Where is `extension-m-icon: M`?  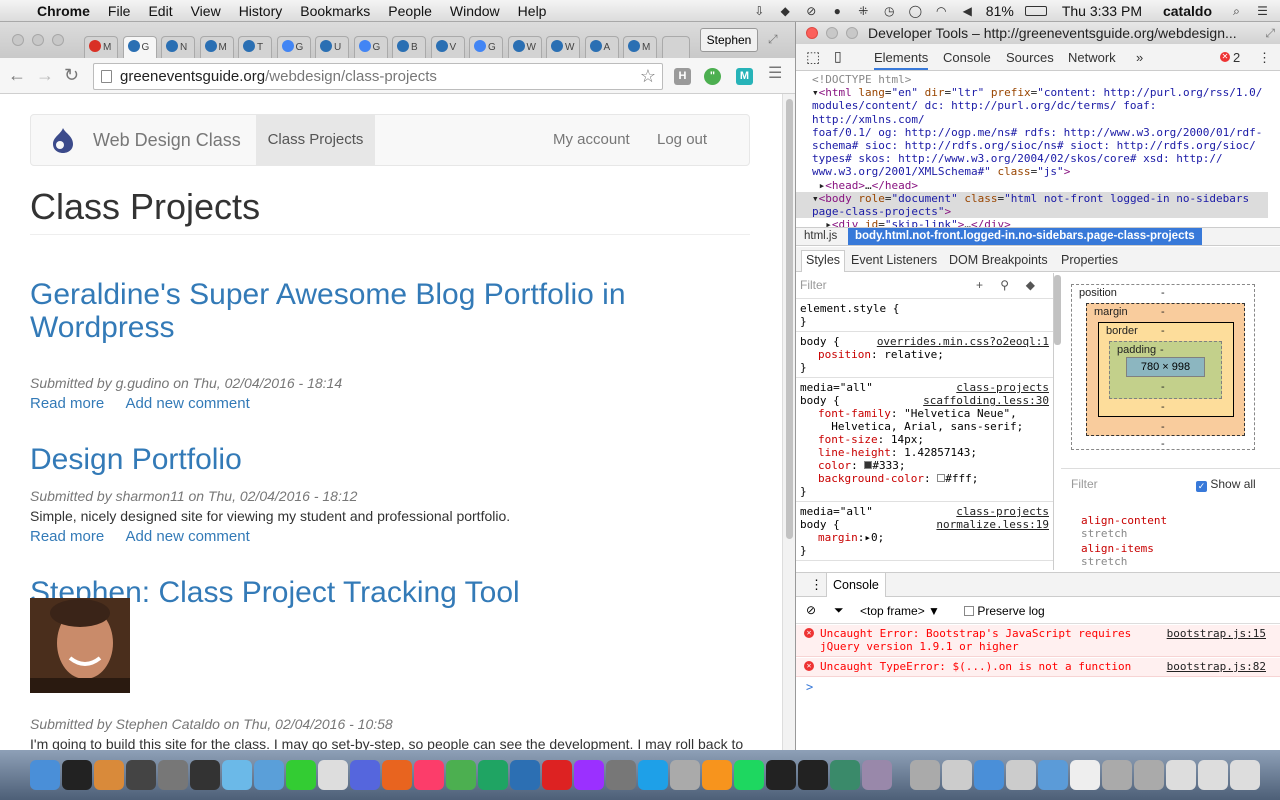
extension-m-icon: M is located at coordinates (744, 76).